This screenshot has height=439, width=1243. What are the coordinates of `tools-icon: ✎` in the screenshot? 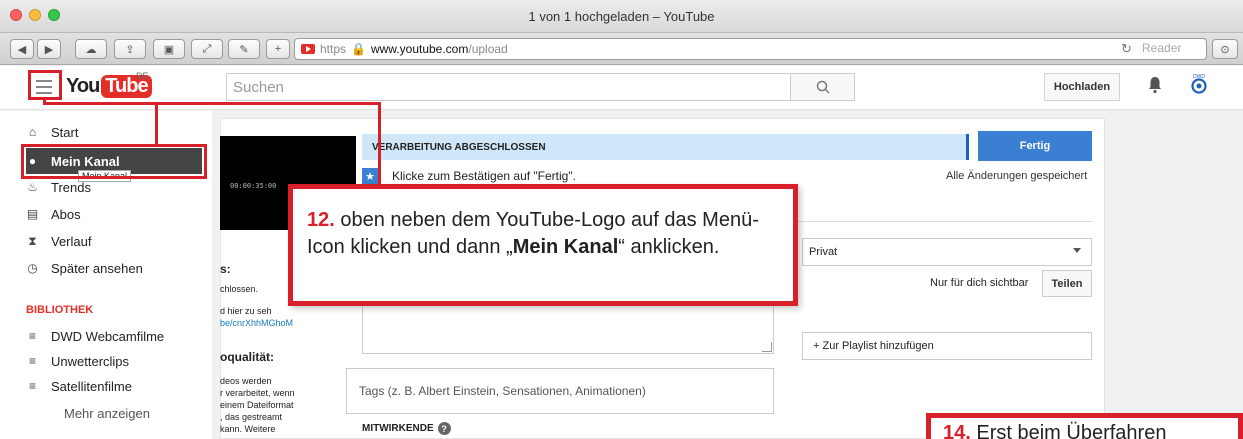 It's located at (244, 49).